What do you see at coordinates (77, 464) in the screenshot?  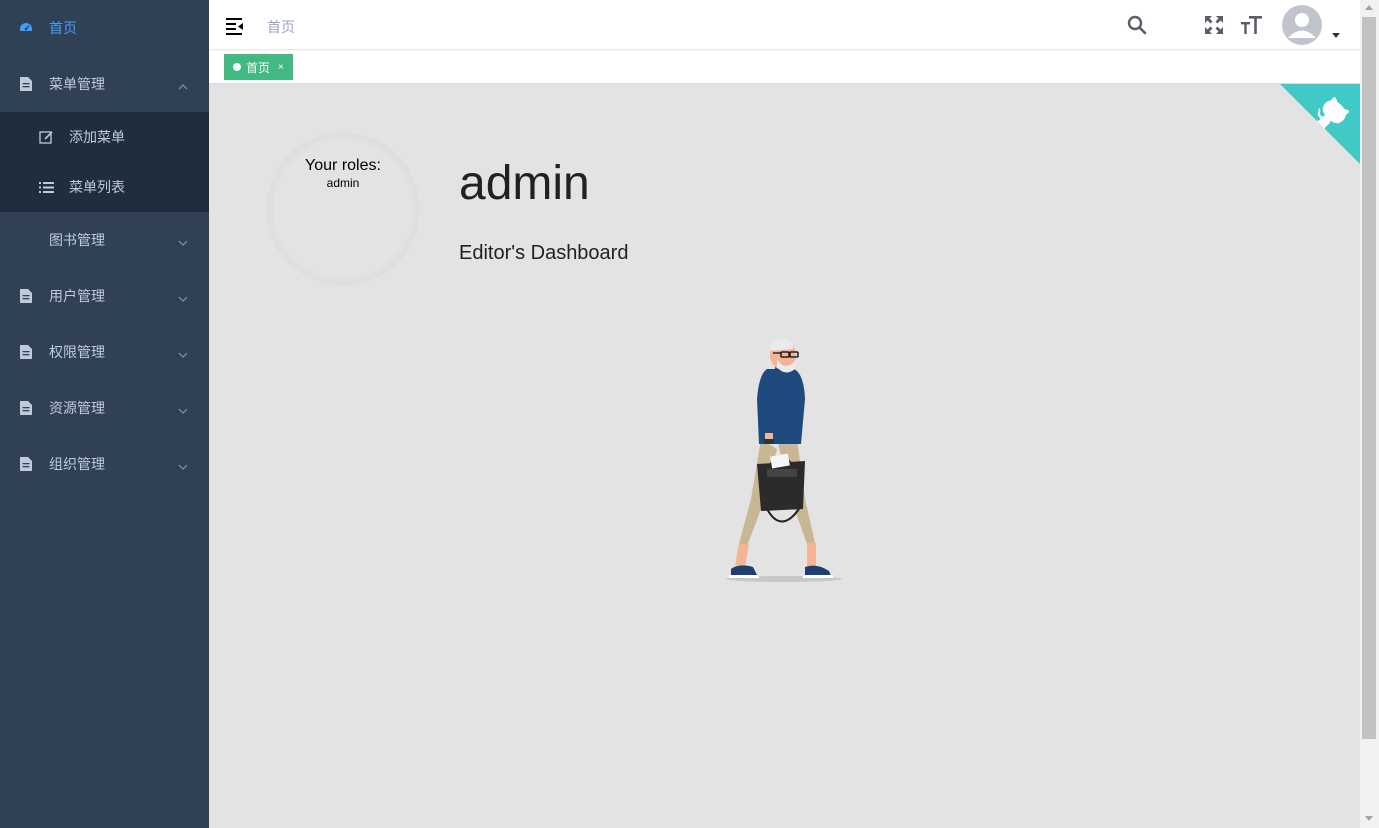 I see `sidebar-item-label: 组织管理` at bounding box center [77, 464].